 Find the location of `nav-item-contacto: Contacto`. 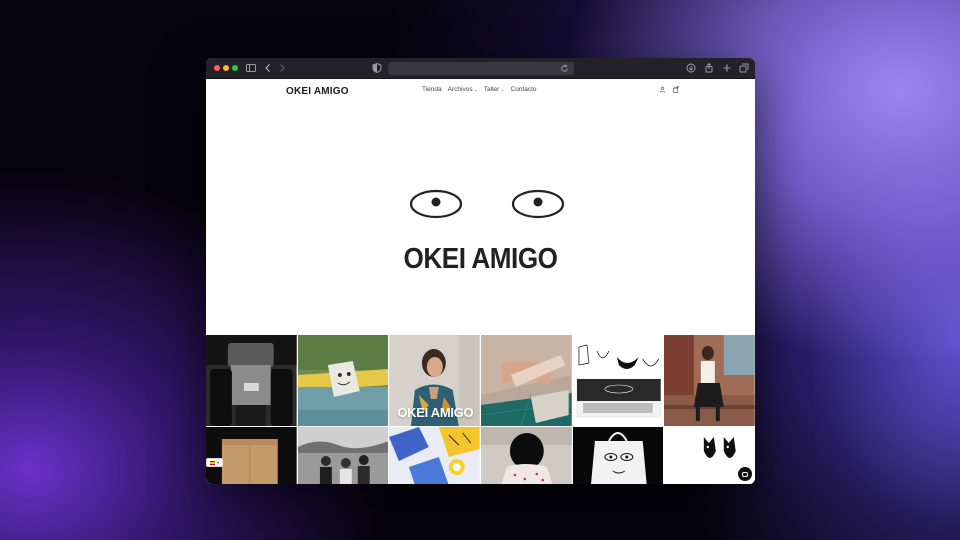

nav-item-contacto: Contacto is located at coordinates (524, 89).